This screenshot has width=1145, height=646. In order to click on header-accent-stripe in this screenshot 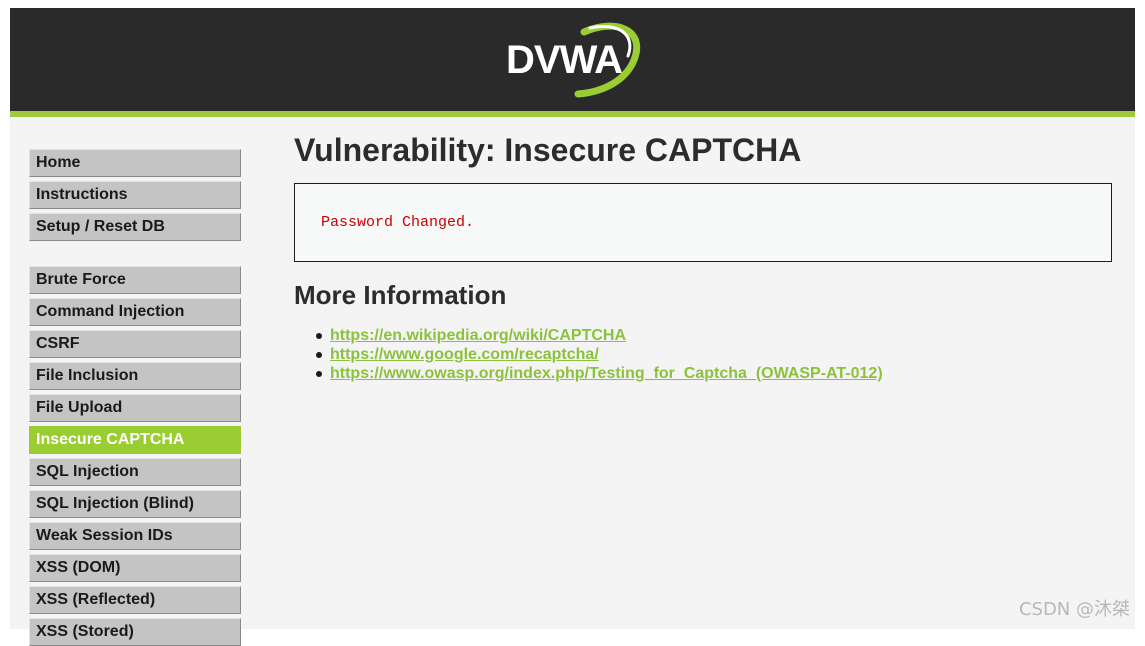, I will do `click(572, 114)`.